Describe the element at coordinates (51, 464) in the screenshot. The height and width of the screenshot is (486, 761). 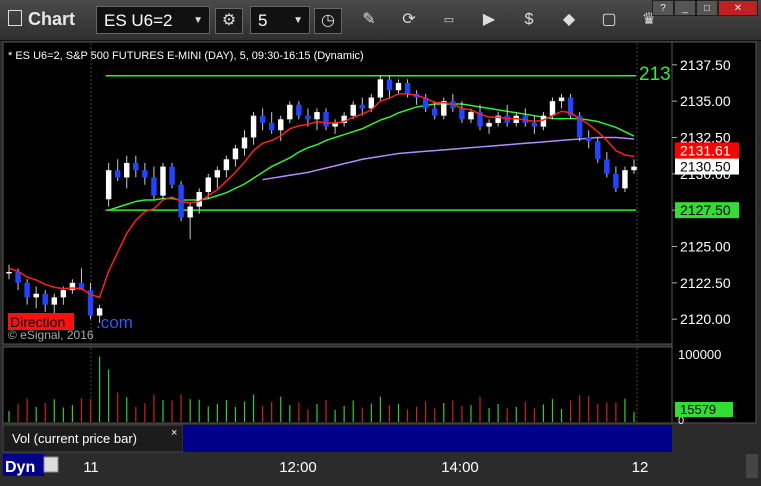
I see `lock-icon` at that location.